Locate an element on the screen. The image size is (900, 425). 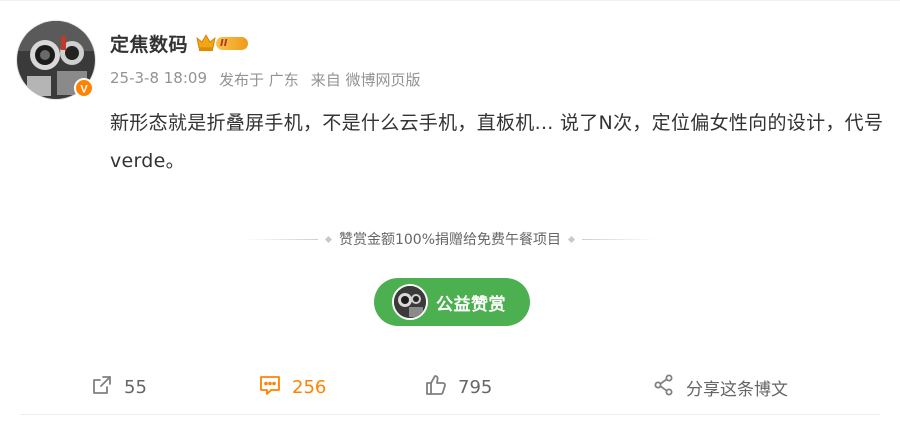
author-row: 定焦数码 II is located at coordinates (183, 43).